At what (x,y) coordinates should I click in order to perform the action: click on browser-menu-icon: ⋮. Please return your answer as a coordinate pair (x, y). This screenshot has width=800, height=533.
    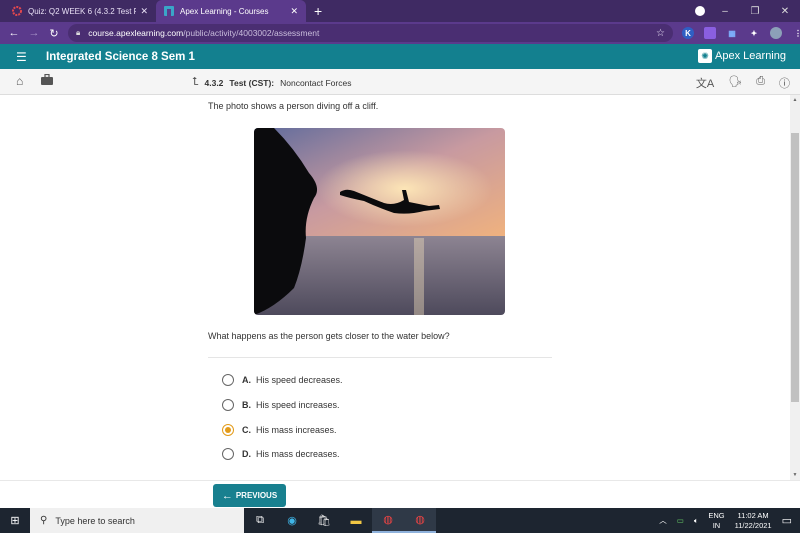
    Looking at the image, I should click on (796, 33).